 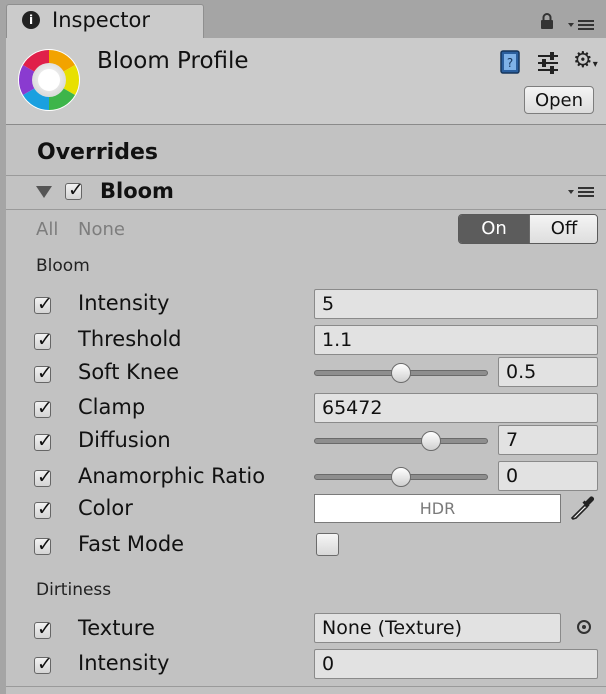 What do you see at coordinates (97, 152) in the screenshot?
I see `overrides-title: Overrides` at bounding box center [97, 152].